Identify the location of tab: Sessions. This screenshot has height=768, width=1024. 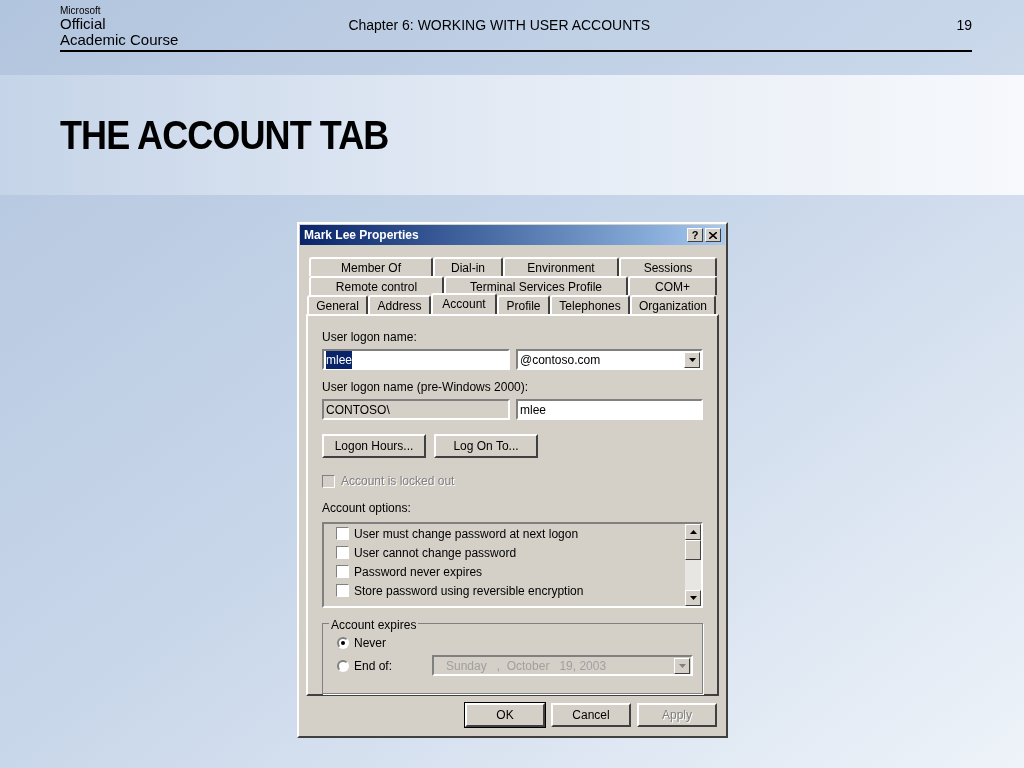
(668, 266).